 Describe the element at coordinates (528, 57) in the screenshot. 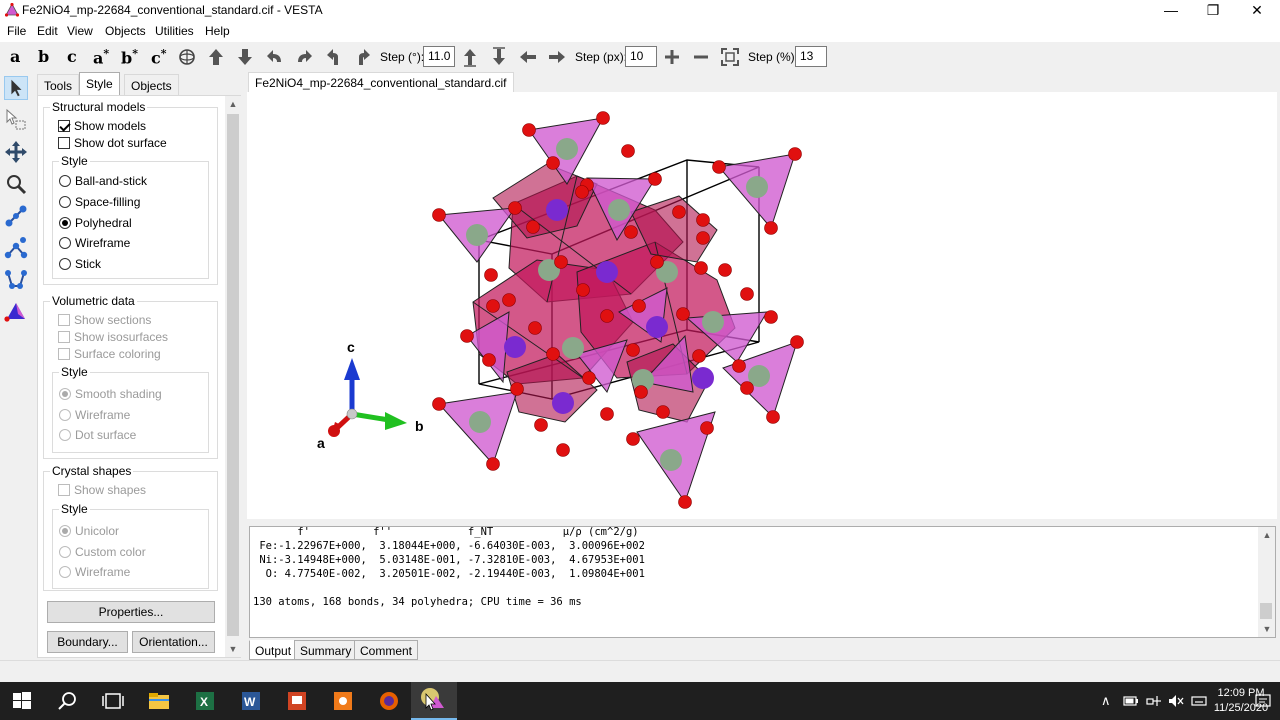

I see `translate-left-icon` at that location.